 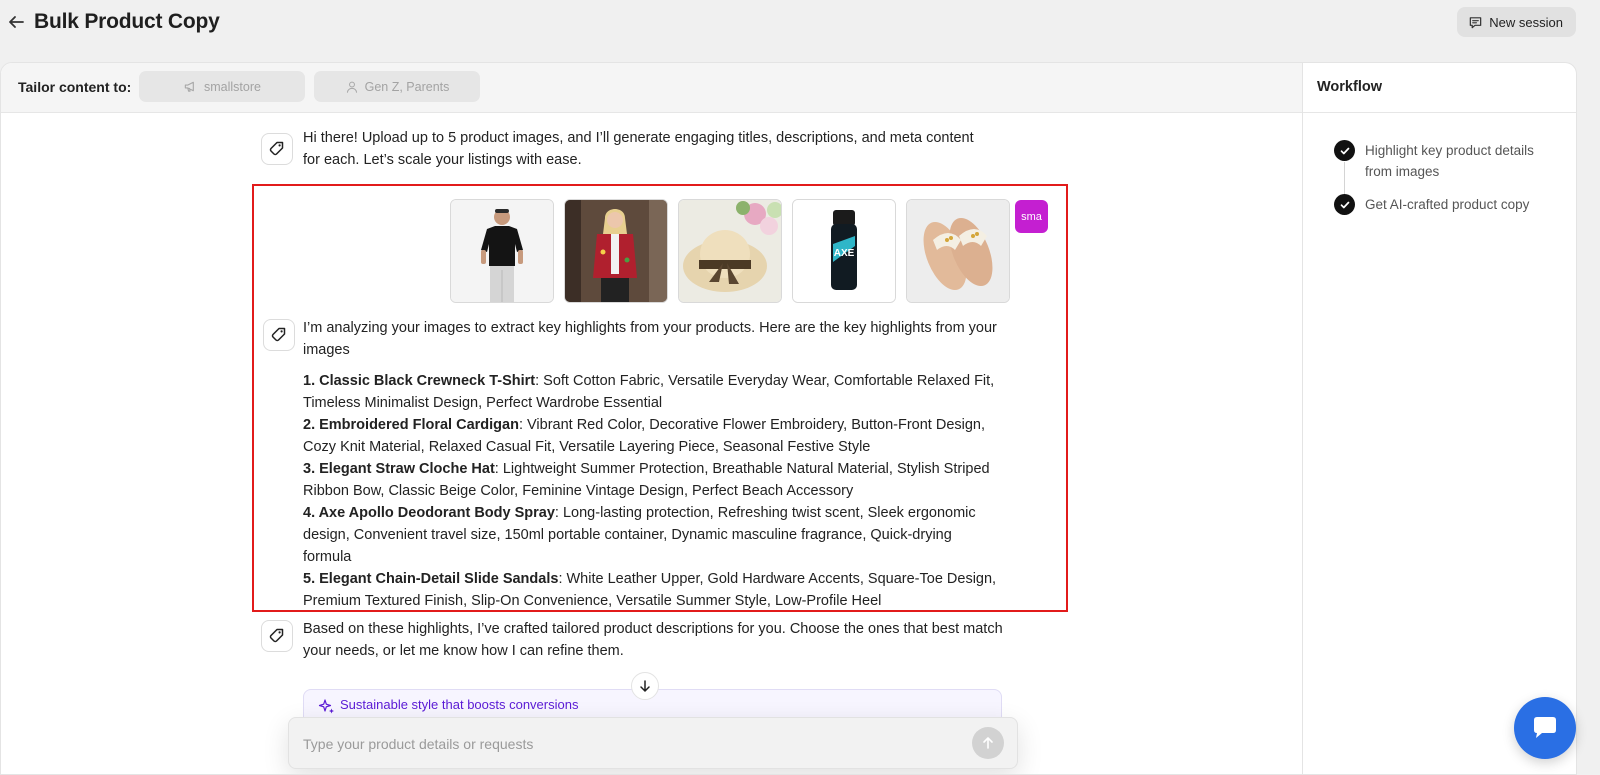 I want to click on new-session-button: New session, so click(x=1516, y=22).